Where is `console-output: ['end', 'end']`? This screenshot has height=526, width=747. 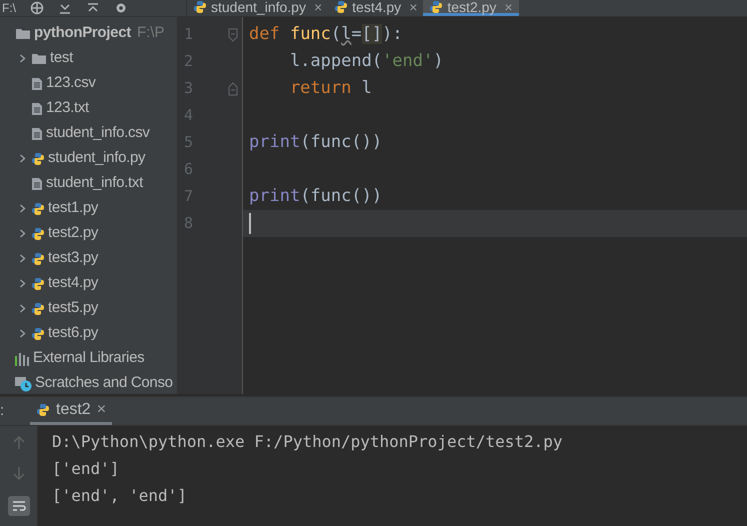
console-output: ['end', 'end'] is located at coordinates (120, 496).